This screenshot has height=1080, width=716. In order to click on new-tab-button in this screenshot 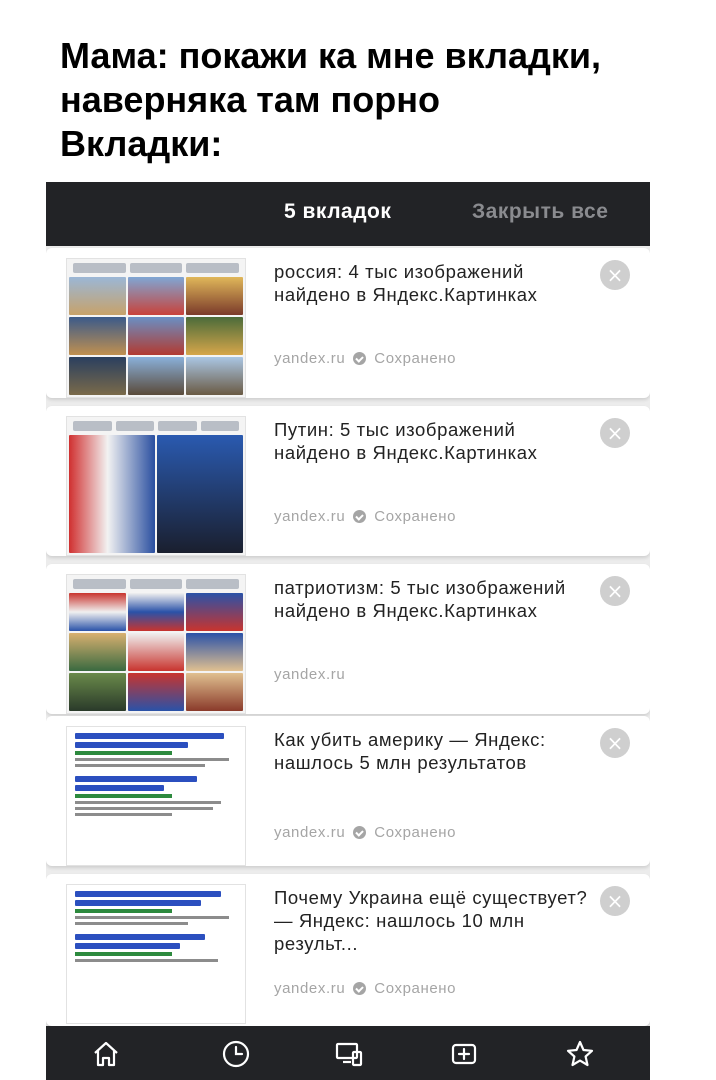, I will do `click(464, 1054)`.